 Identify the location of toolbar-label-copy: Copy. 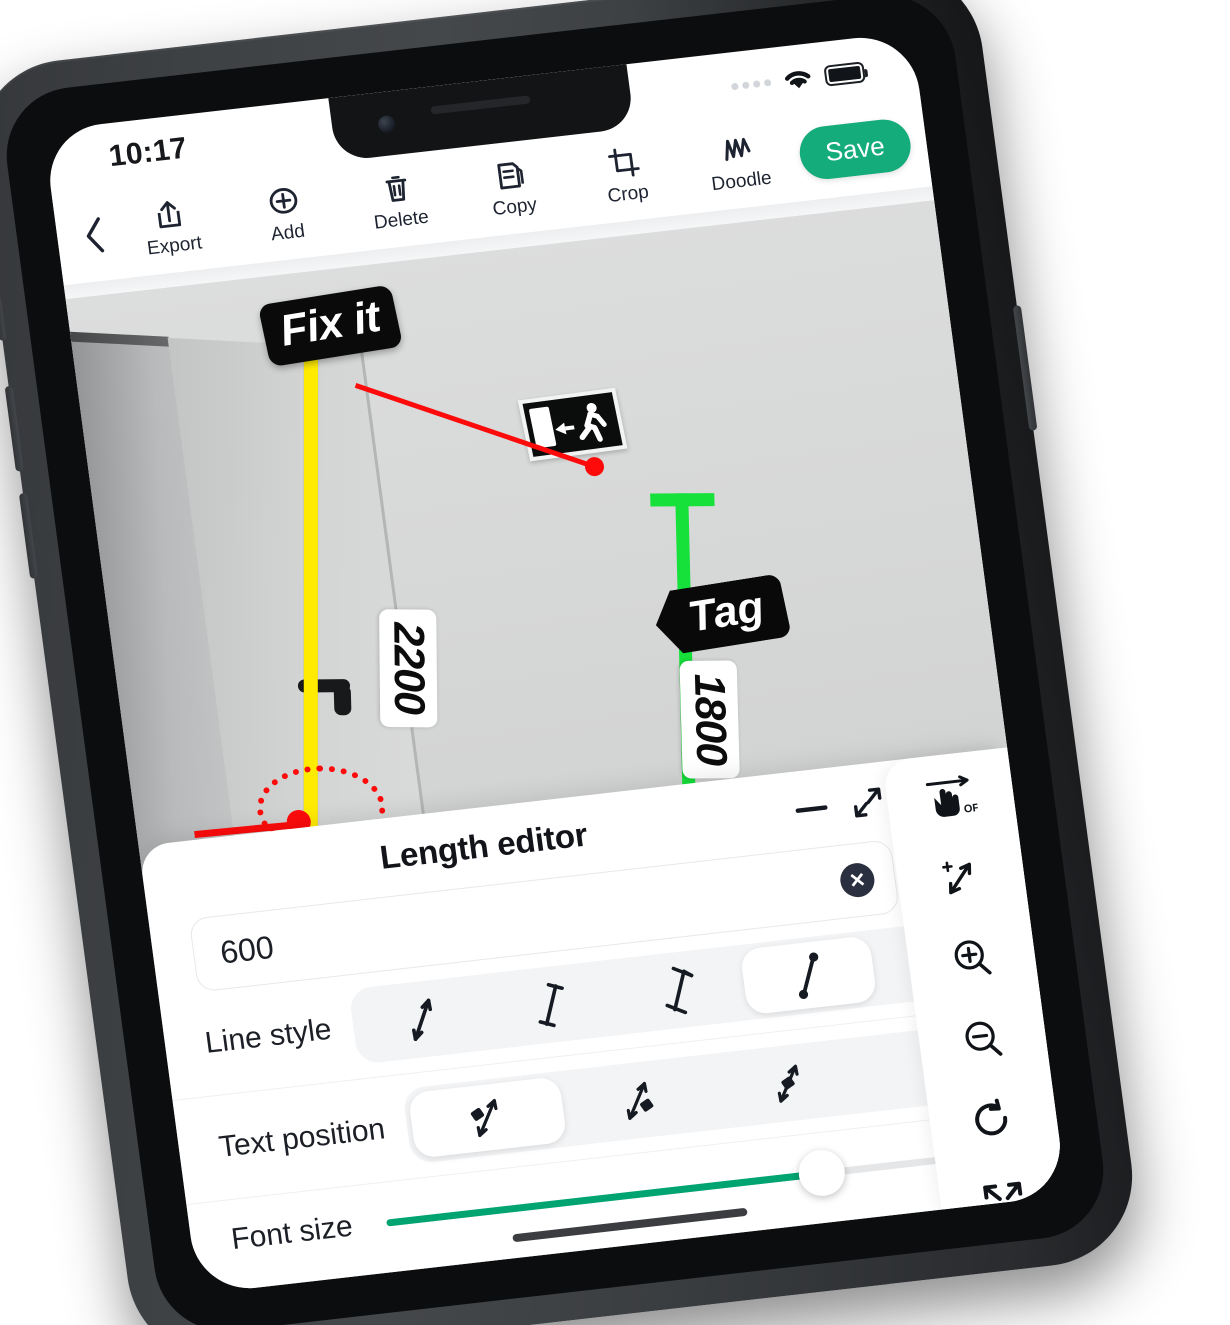
(515, 206).